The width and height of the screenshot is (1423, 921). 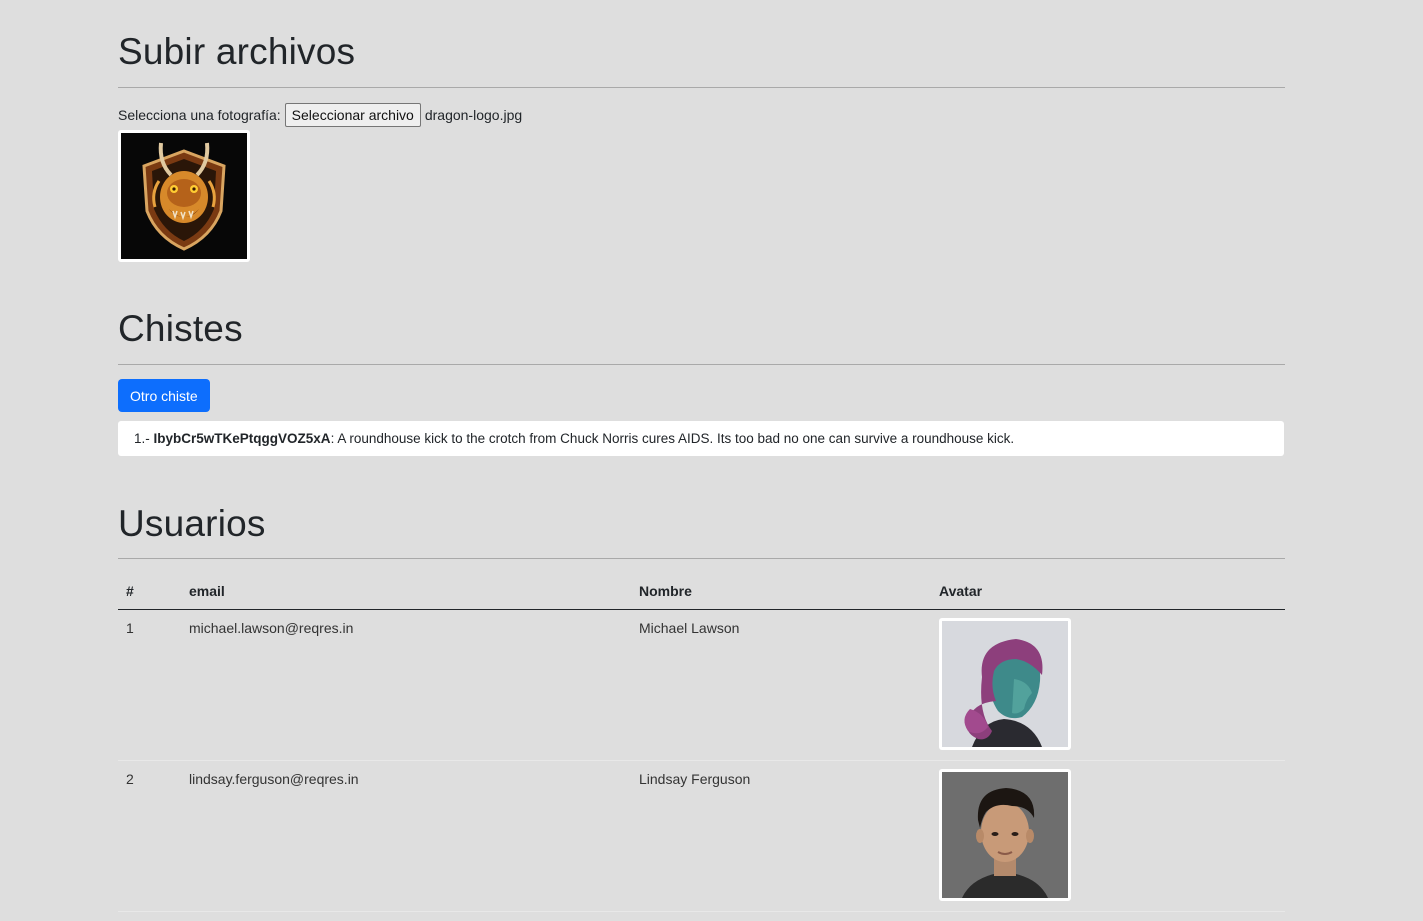 I want to click on upload-divider, so click(x=701, y=87).